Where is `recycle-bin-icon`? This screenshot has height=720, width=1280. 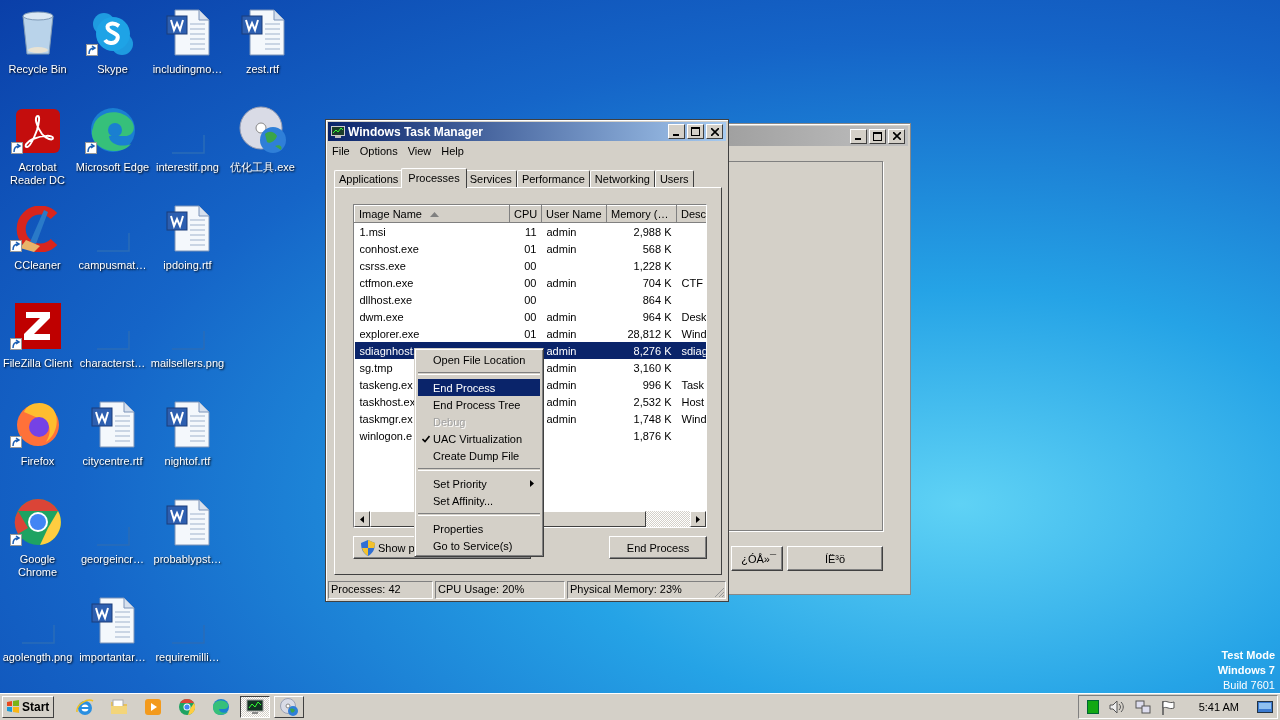 recycle-bin-icon is located at coordinates (37, 33).